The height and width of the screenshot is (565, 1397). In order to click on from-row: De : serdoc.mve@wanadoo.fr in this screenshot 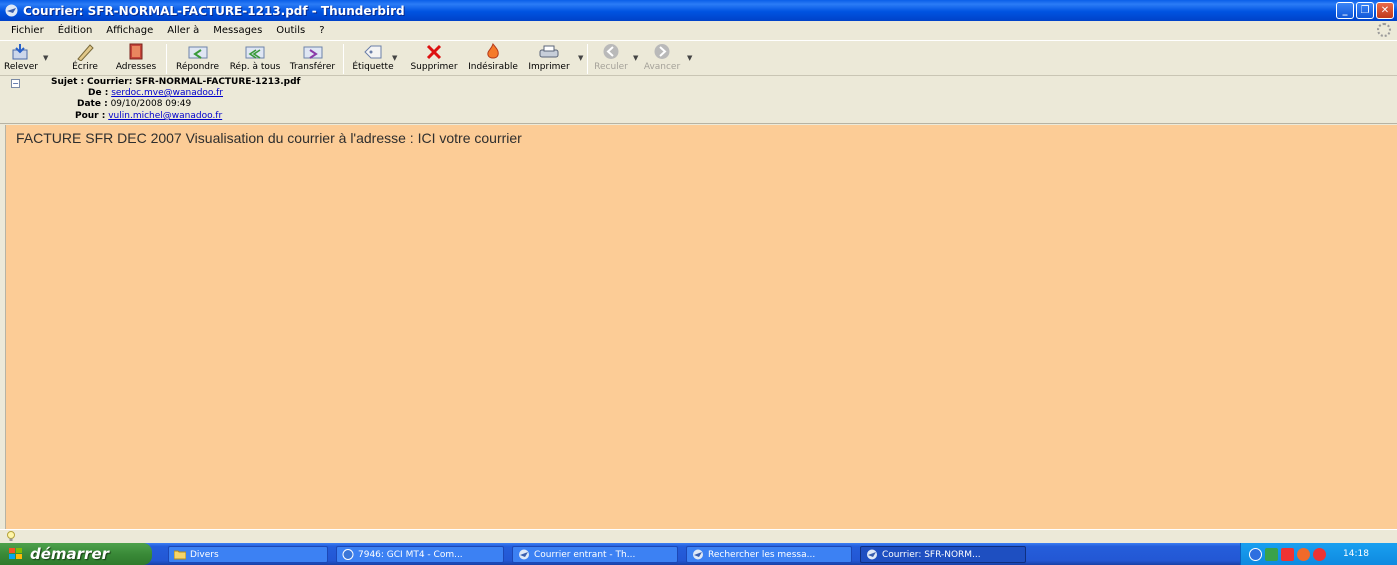, I will do `click(155, 93)`.